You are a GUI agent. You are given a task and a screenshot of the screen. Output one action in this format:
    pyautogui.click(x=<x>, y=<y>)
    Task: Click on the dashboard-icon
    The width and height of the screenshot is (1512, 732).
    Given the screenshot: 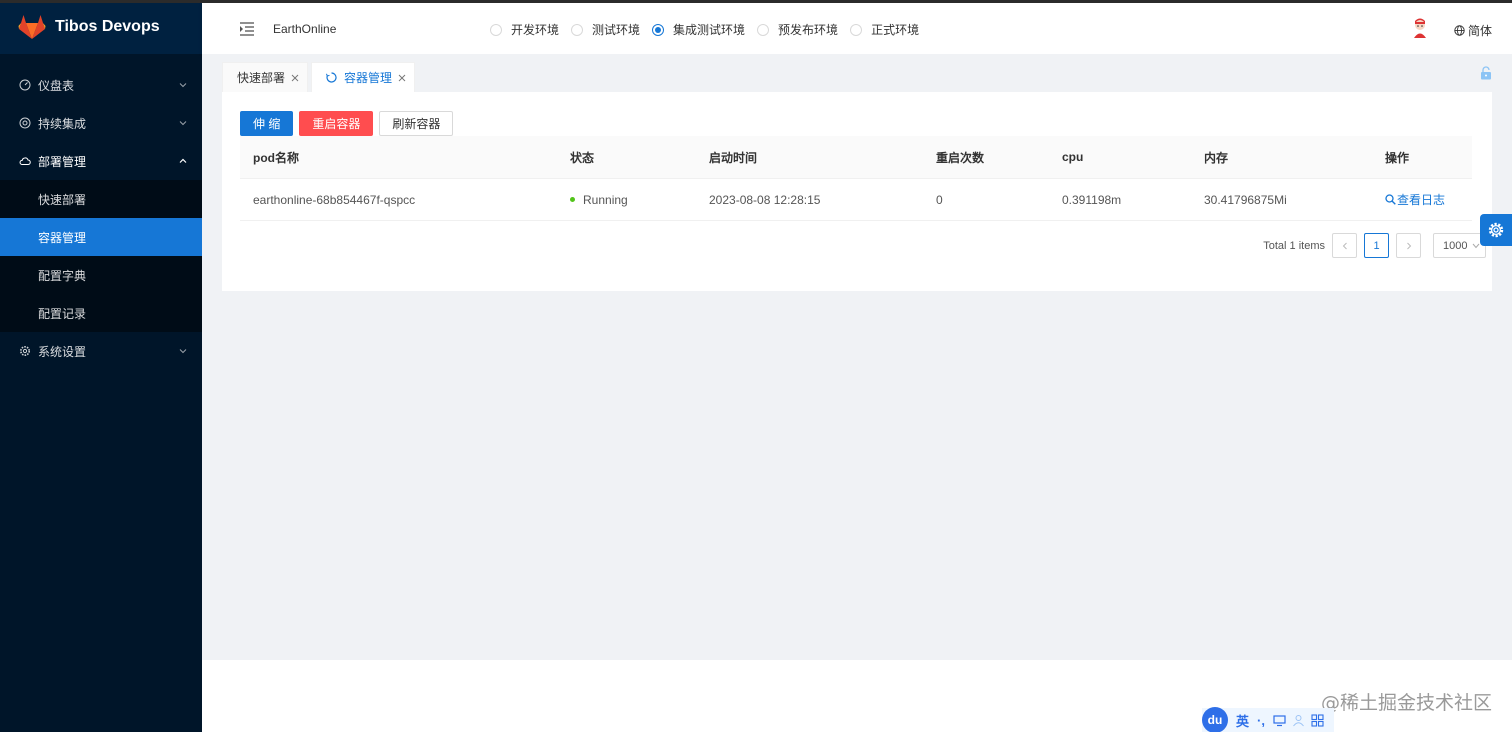 What is the action you would take?
    pyautogui.click(x=25, y=85)
    